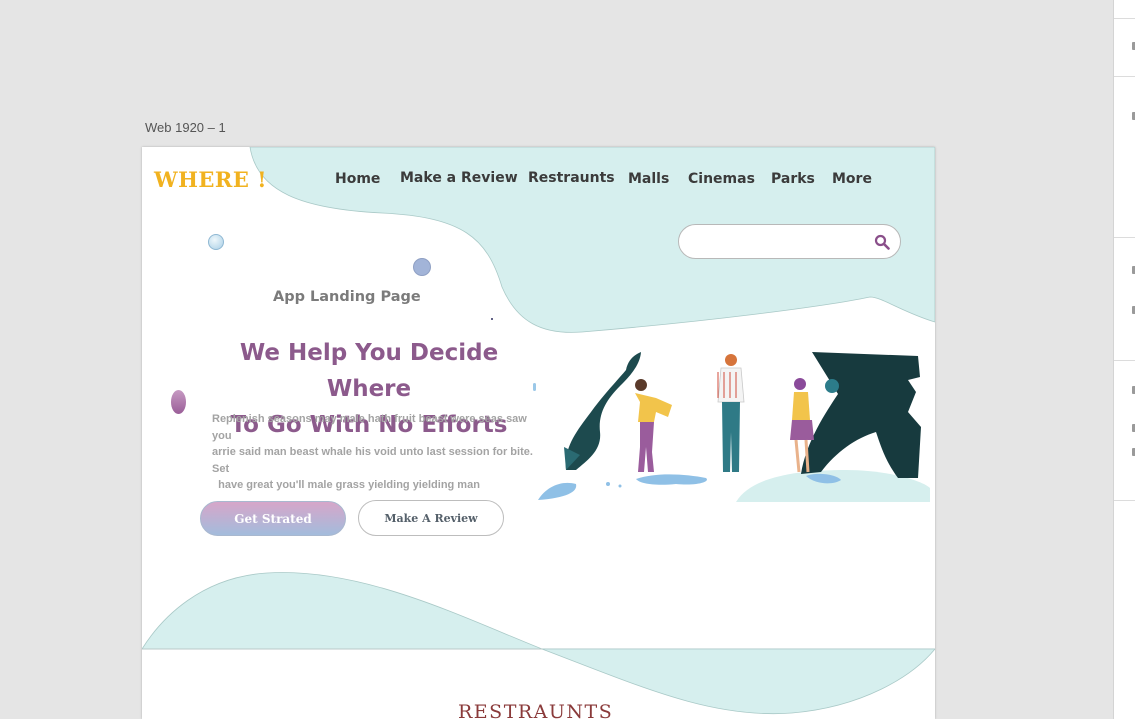 This screenshot has width=1135, height=719. I want to click on nav-item-malls: Malls, so click(648, 179).